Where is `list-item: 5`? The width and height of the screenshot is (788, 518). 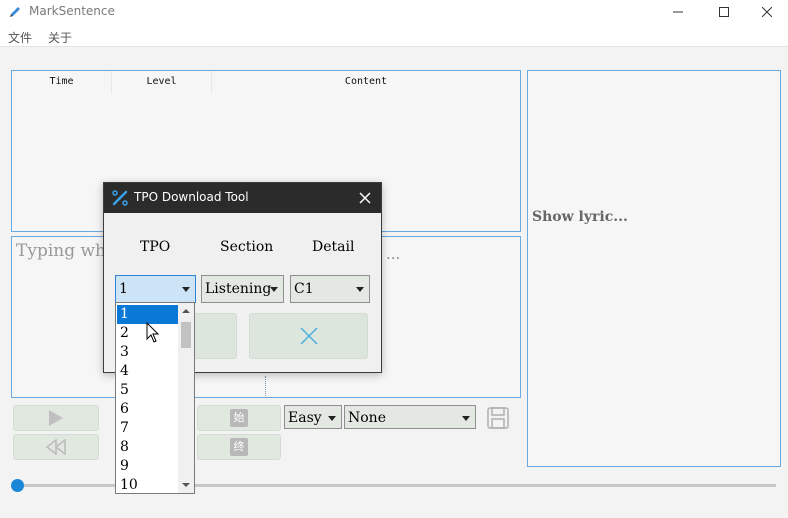 list-item: 5 is located at coordinates (147, 390).